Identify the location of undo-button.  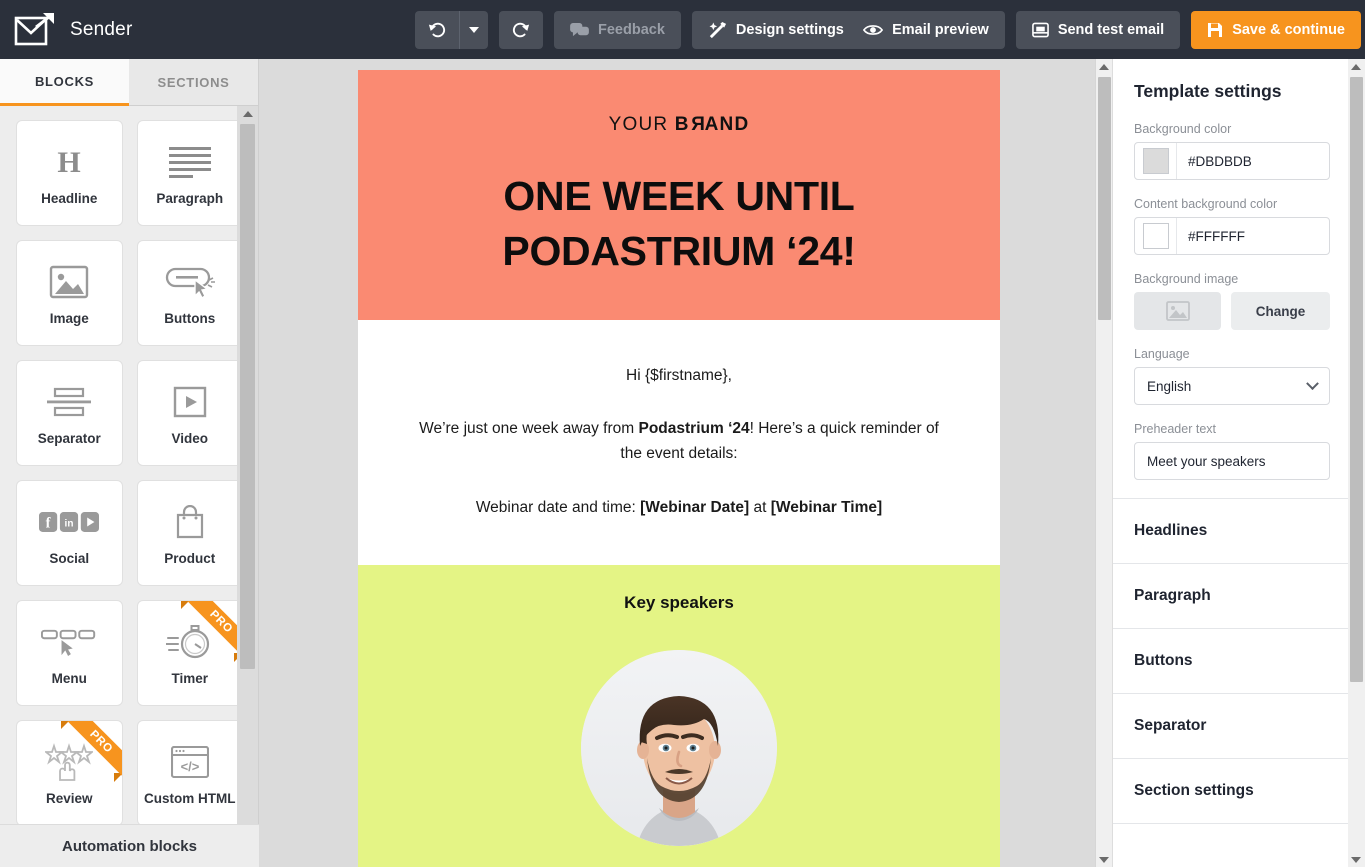
(437, 30).